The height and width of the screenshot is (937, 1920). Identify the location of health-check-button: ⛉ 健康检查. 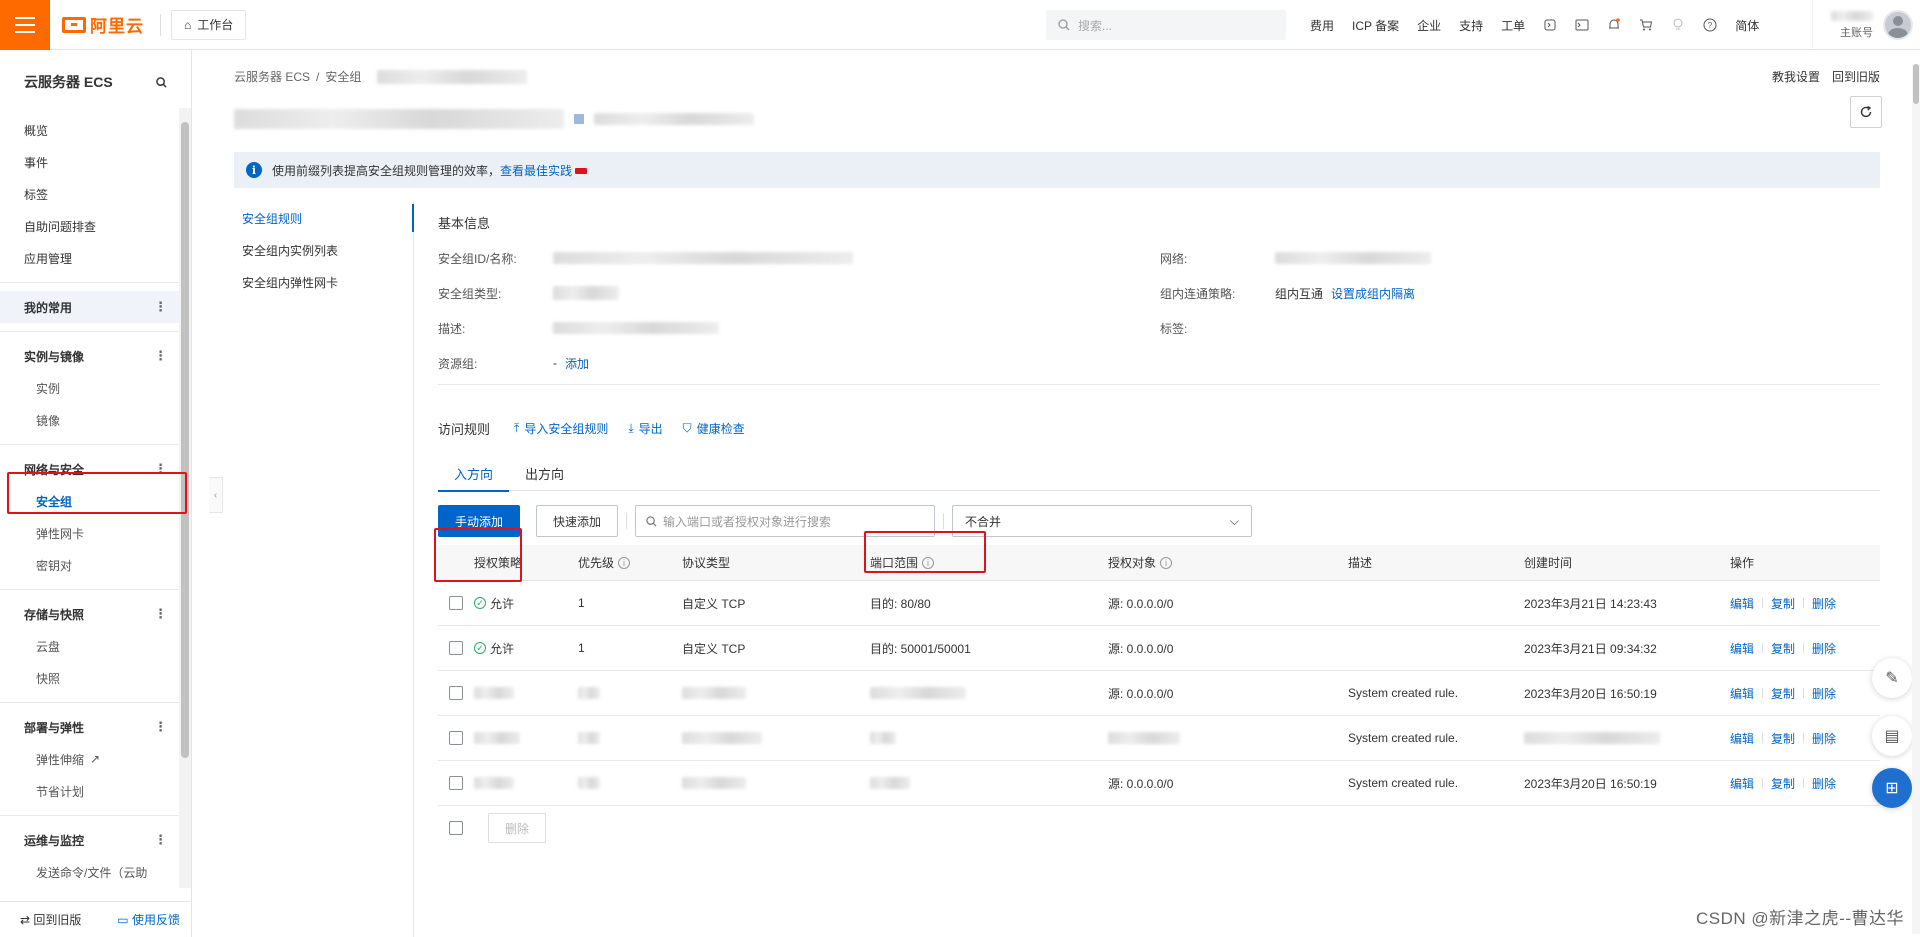
(714, 428).